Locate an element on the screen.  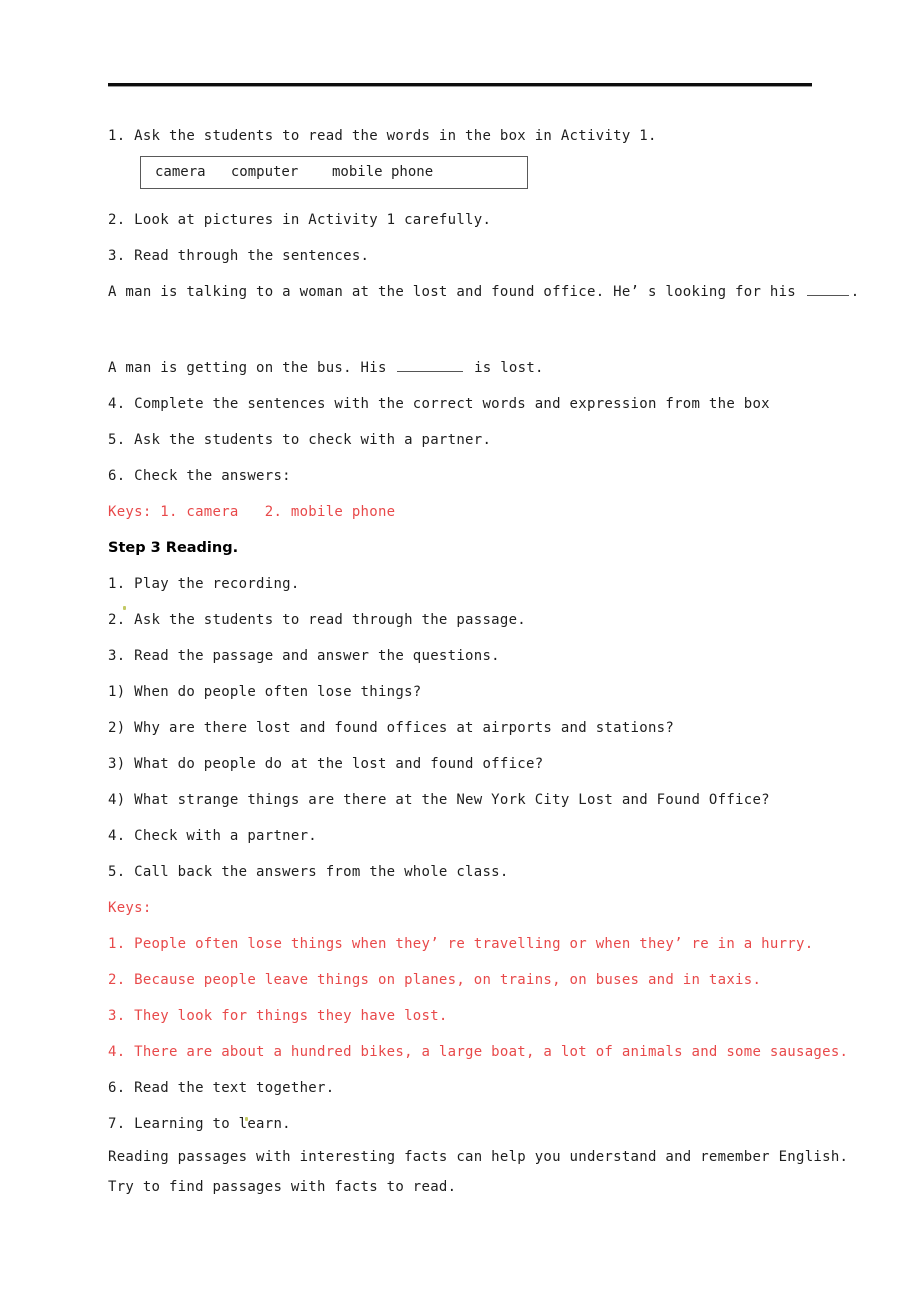
learning-note-2: Try to find passages with facts to read. is located at coordinates (282, 1187).